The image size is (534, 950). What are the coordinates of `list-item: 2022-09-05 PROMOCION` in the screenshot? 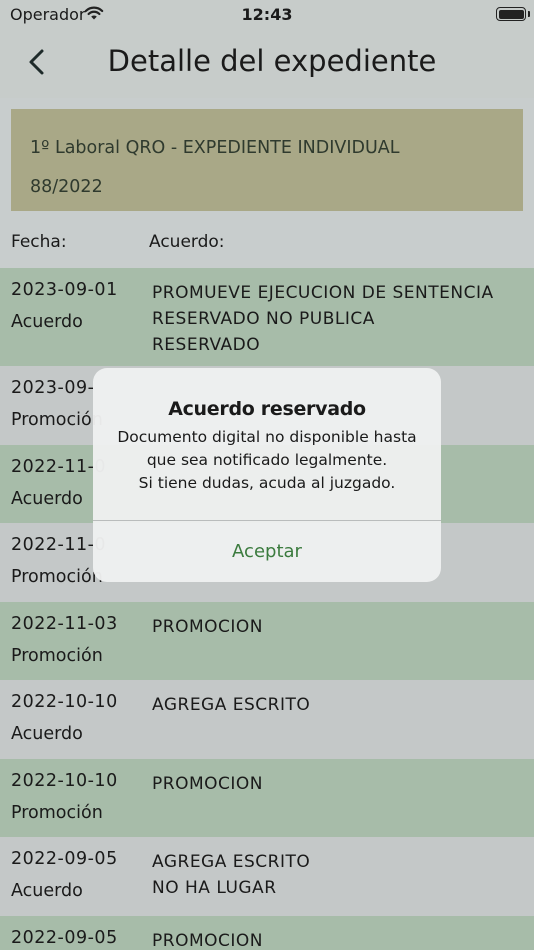 It's located at (267, 932).